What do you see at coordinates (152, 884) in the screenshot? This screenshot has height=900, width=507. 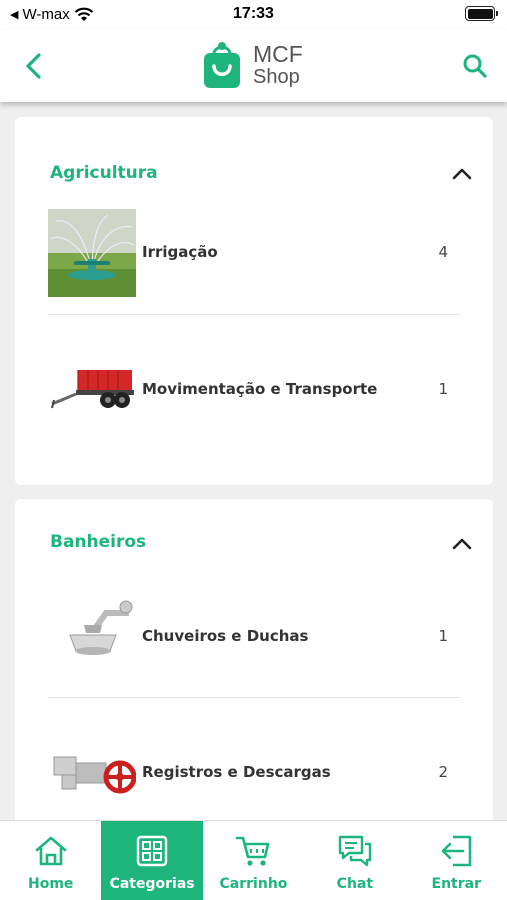 I see `nav-label: Categorias` at bounding box center [152, 884].